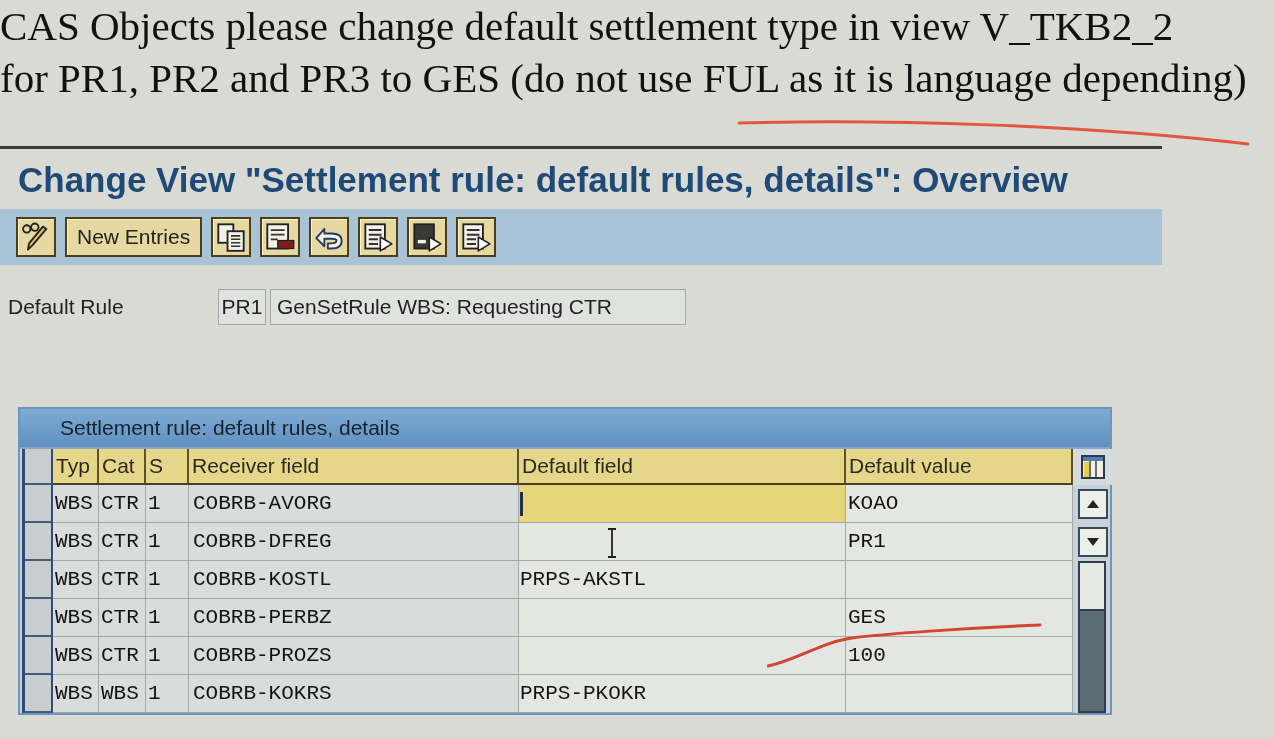  I want to click on select-all-button, so click(39, 467).